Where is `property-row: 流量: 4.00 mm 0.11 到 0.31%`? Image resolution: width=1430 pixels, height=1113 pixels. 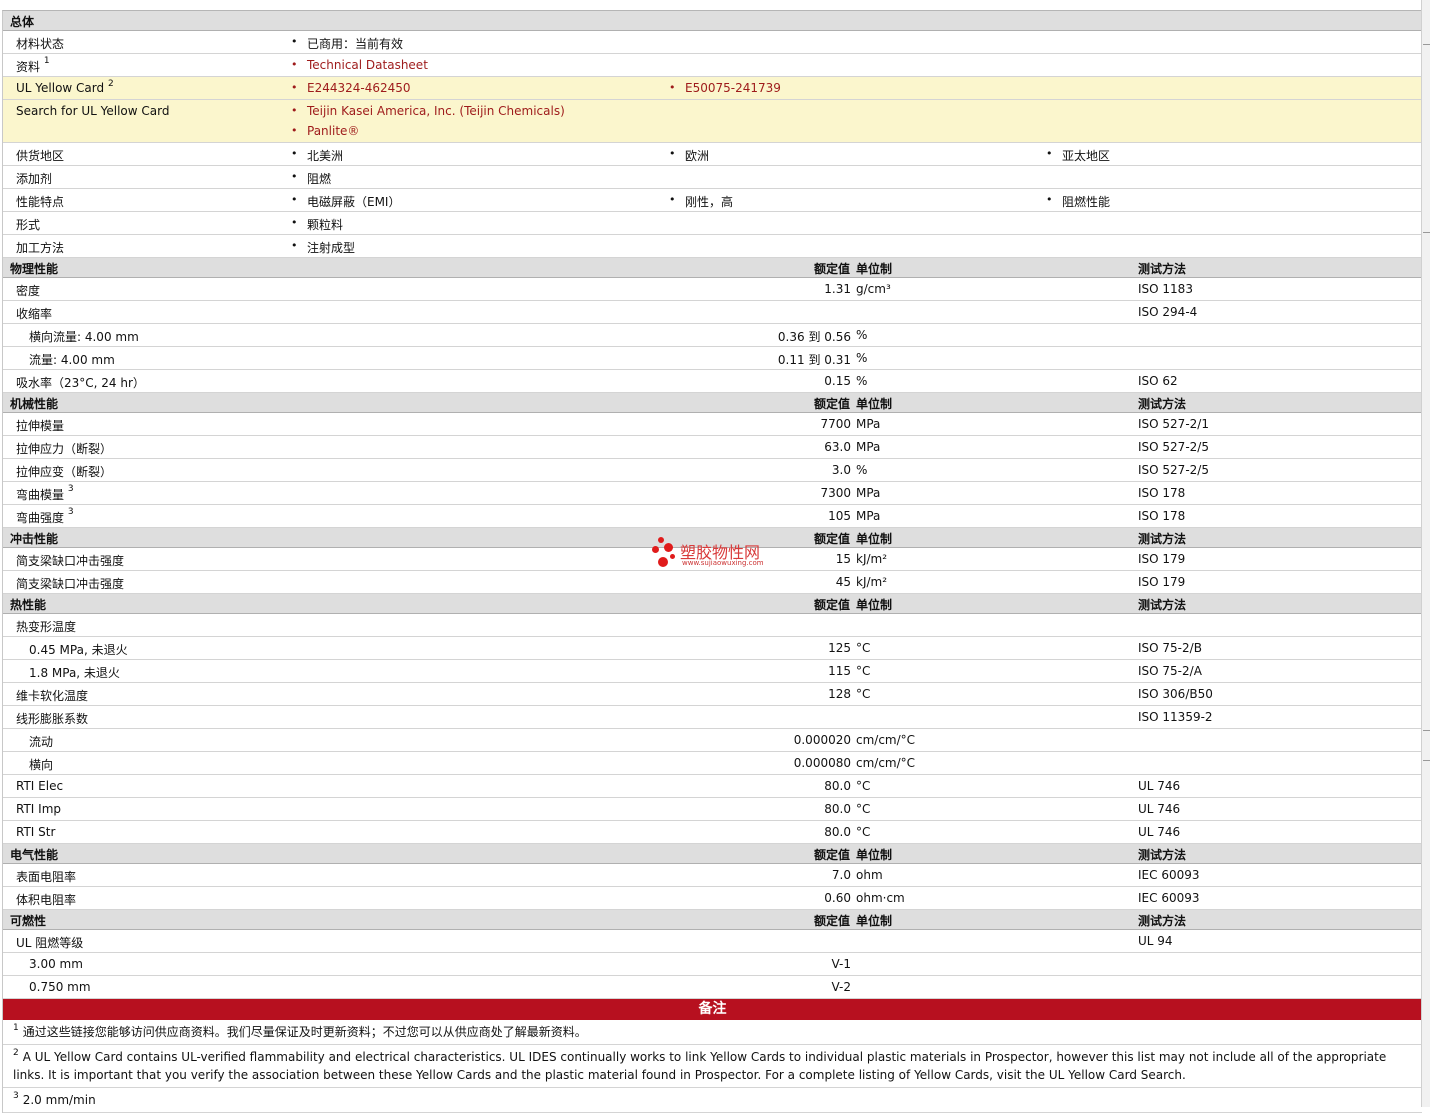 property-row: 流量: 4.00 mm 0.11 到 0.31% is located at coordinates (712, 358).